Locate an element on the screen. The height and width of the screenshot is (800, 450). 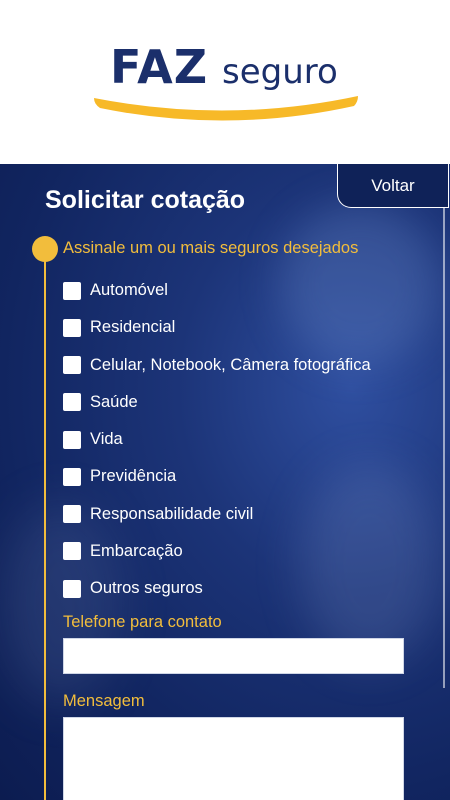
checkbox-label: Outros seguros is located at coordinates (146, 588).